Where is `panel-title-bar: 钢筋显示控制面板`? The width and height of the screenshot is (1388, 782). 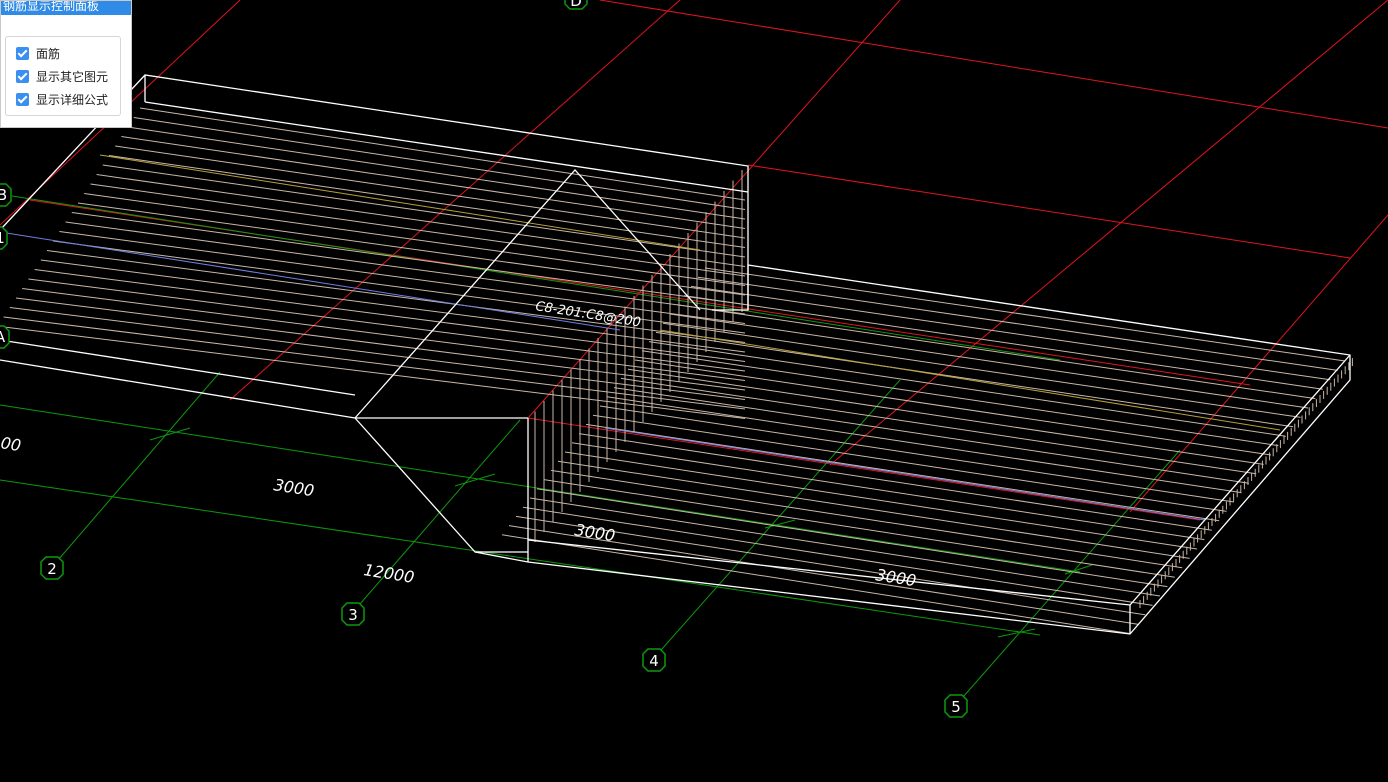 panel-title-bar: 钢筋显示控制面板 is located at coordinates (66, 8).